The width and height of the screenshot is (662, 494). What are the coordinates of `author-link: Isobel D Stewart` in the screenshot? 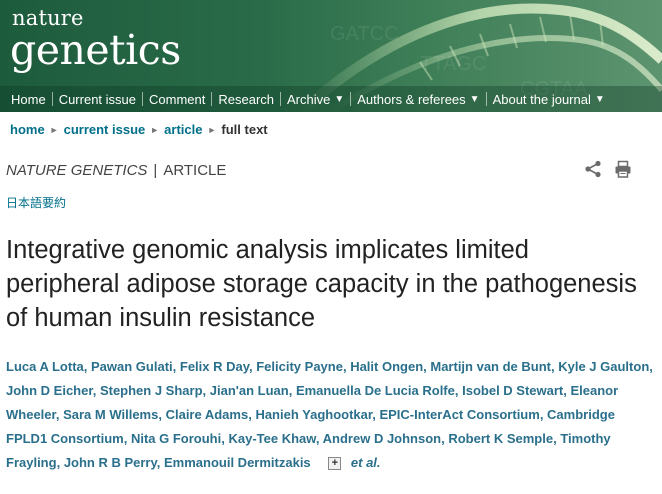 It's located at (512, 390).